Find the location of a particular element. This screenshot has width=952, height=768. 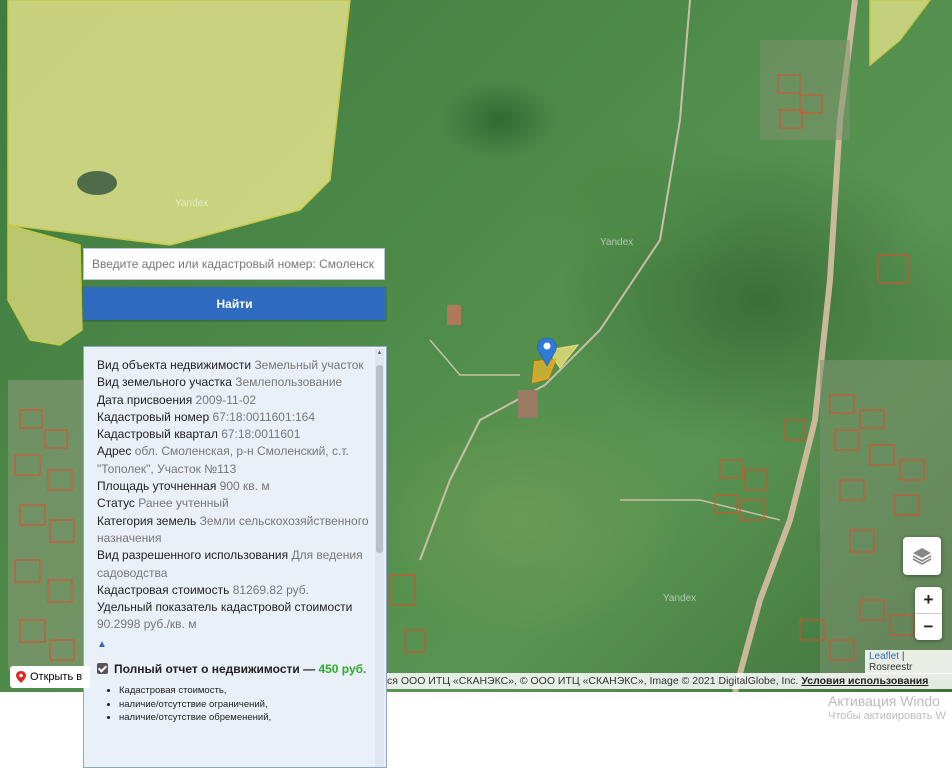

open-in-label: Открыть в is located at coordinates (56, 677).